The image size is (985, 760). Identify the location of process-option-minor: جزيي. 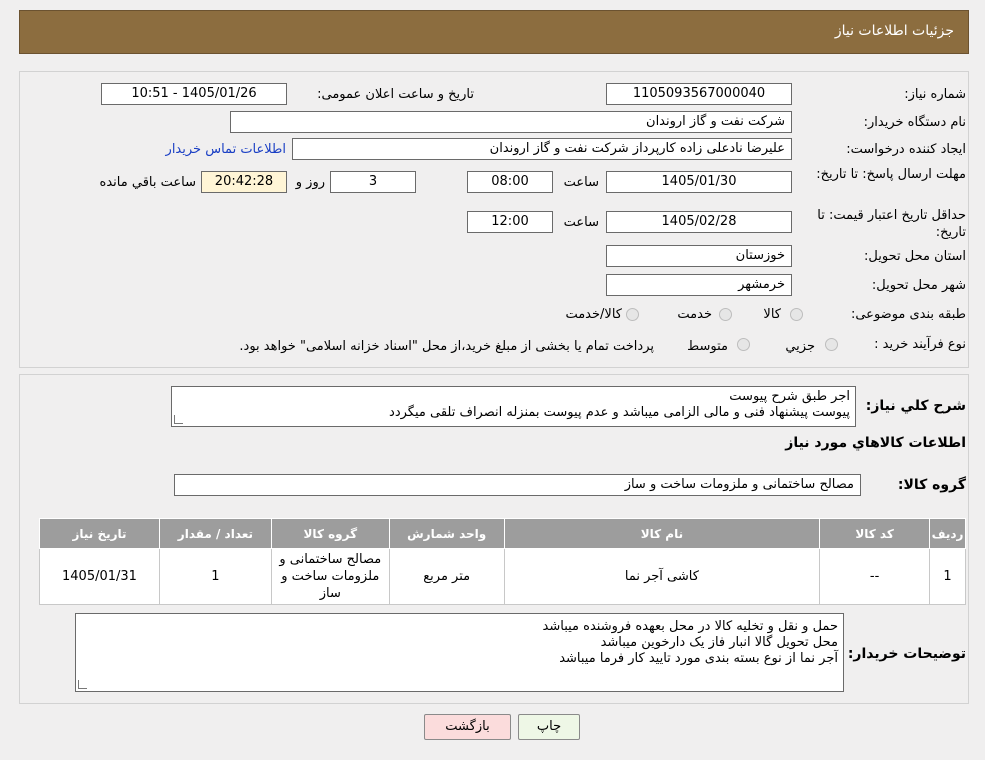
(800, 346).